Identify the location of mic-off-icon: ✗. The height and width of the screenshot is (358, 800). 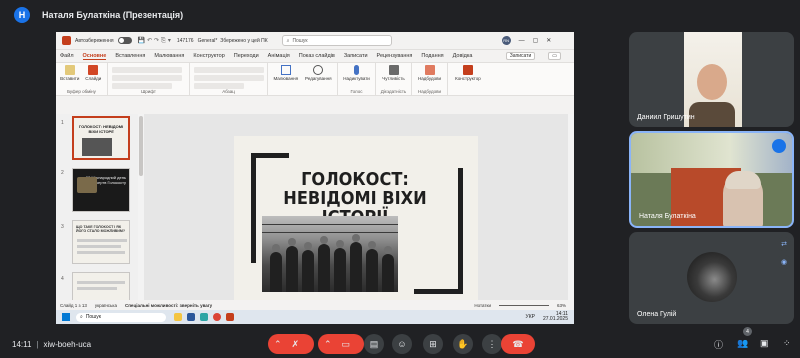
(296, 344).